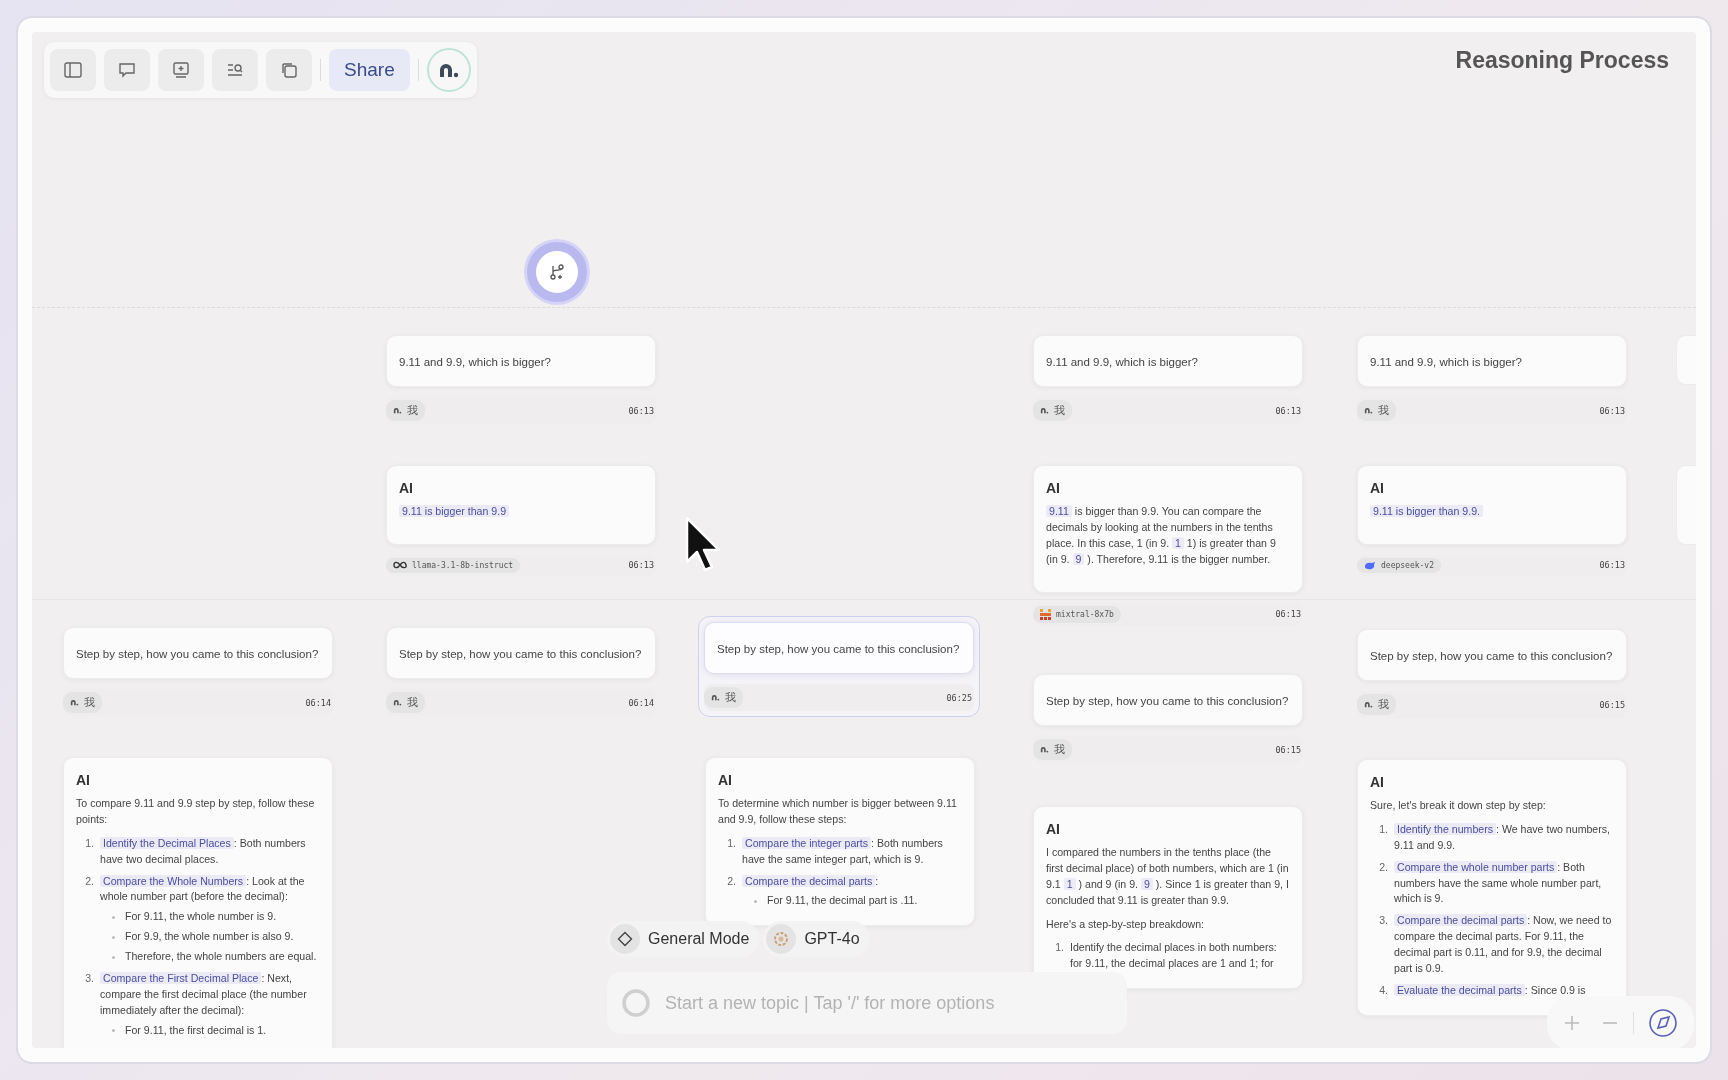 This screenshot has width=1728, height=1080. What do you see at coordinates (196, 811) in the screenshot?
I see `answer-text: To compare 9.11 and 9.9 step by step, follow these points:` at bounding box center [196, 811].